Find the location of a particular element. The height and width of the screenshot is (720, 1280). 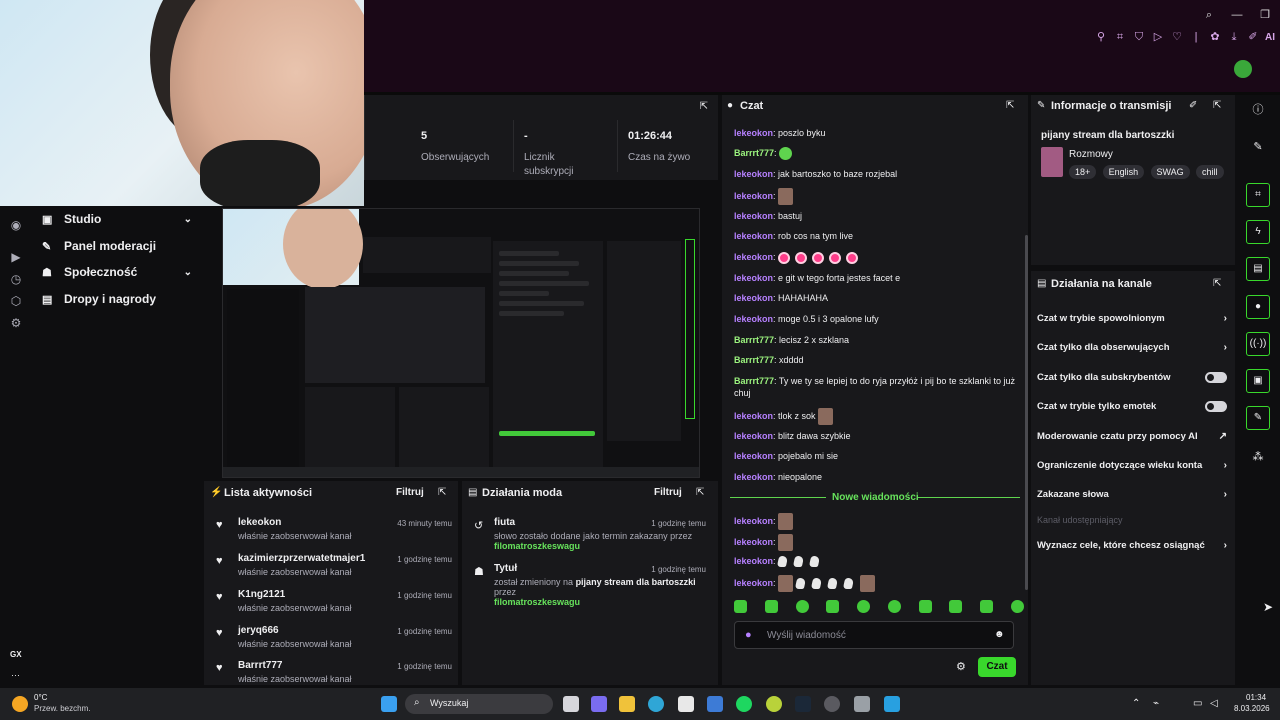

copilot-icon is located at coordinates (599, 704).